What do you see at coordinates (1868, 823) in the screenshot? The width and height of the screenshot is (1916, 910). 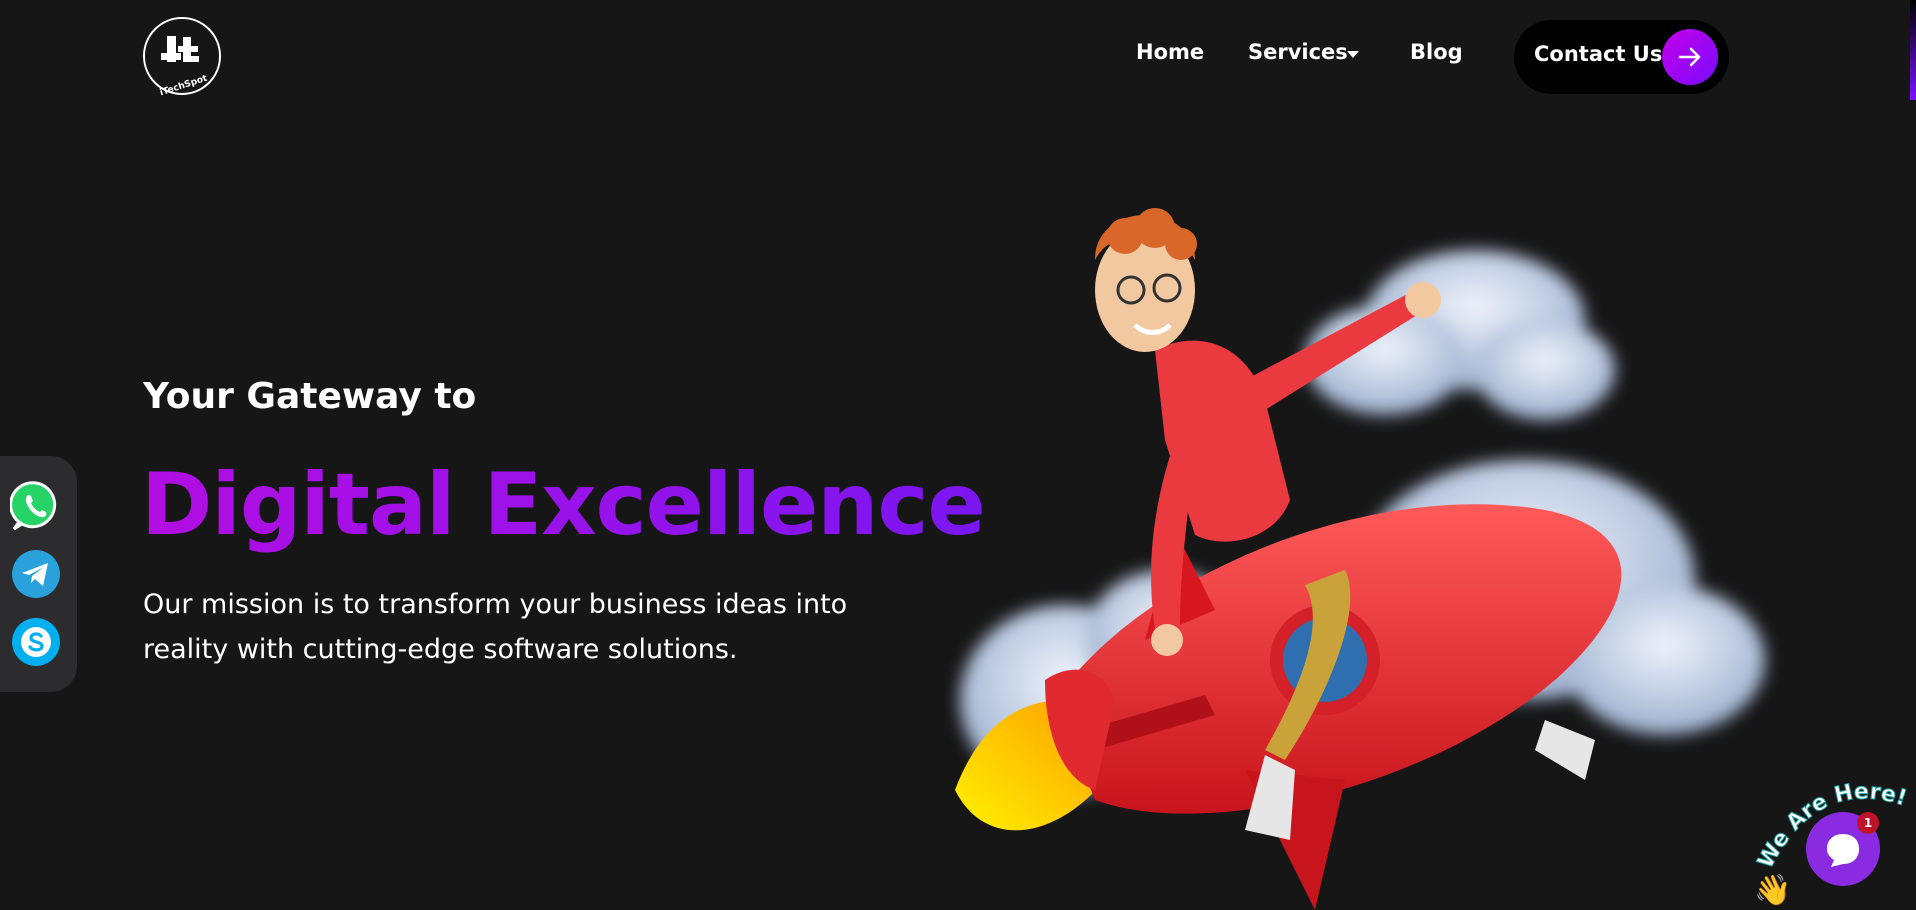 I see `unread-badge: 1` at bounding box center [1868, 823].